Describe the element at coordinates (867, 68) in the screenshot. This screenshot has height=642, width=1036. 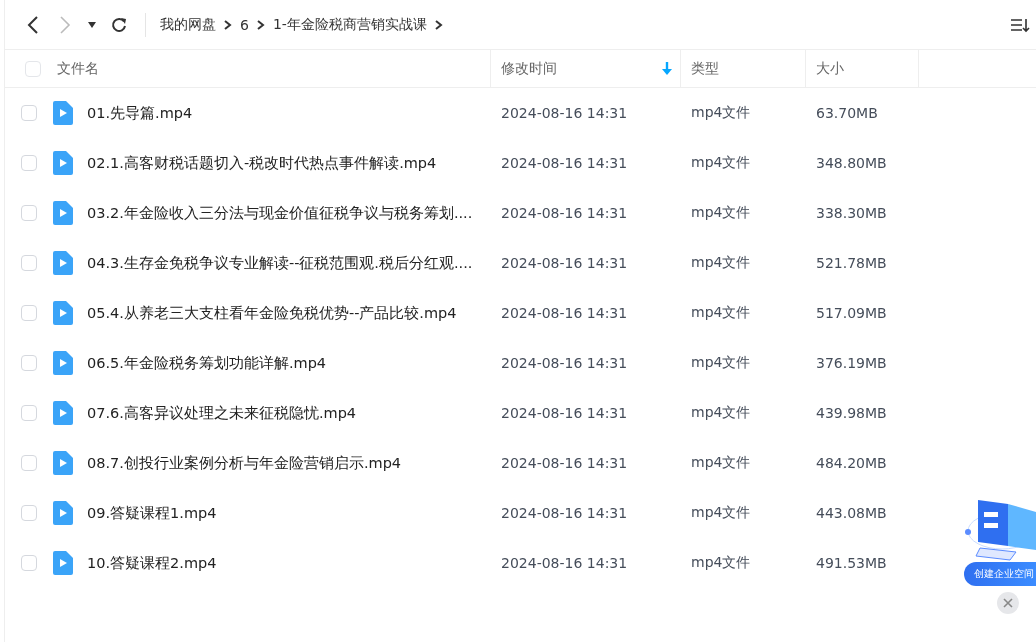
I see `column-header: 大小` at that location.